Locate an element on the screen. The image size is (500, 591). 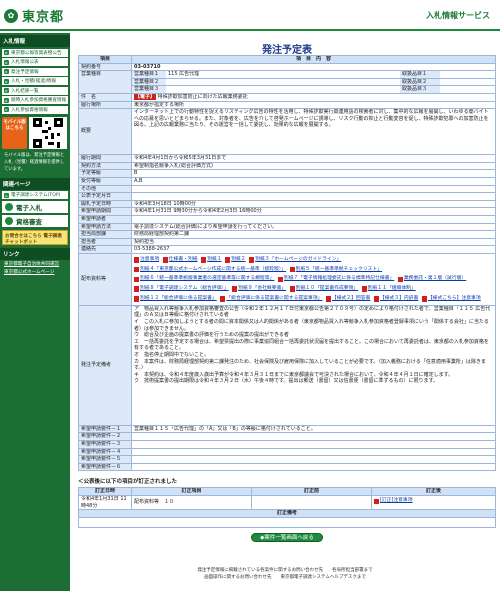
label-req5: 希望申請要件－５ is located at coordinates (105, 459).